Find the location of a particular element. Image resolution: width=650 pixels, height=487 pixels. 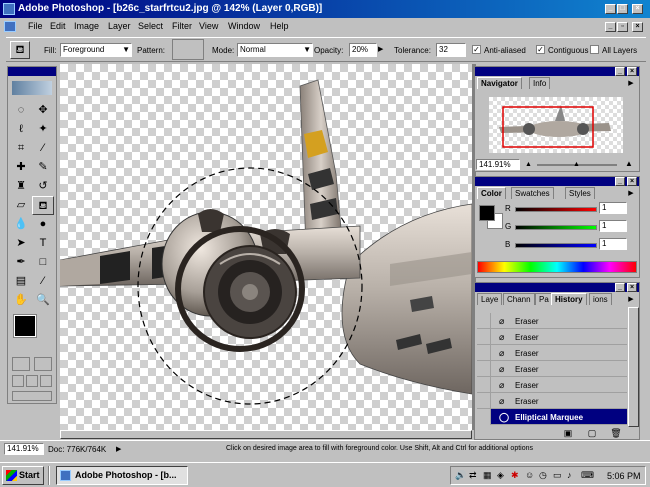

menu-image: Image is located at coordinates (86, 26).